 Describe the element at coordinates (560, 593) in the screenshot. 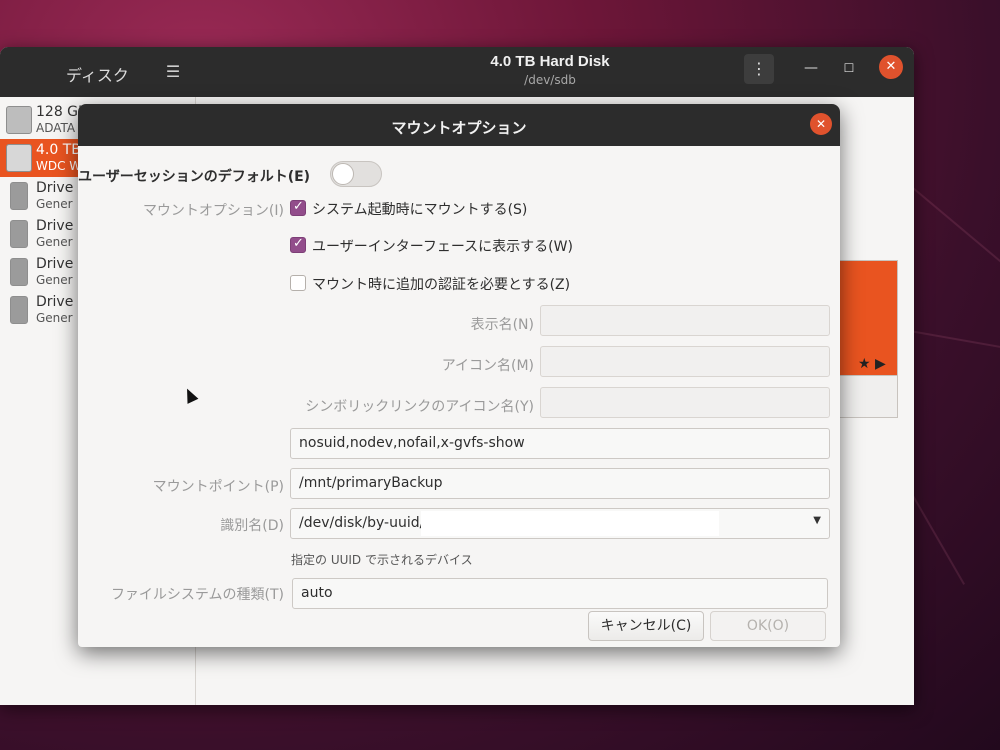

I see `filesystem-type-field: auto` at that location.